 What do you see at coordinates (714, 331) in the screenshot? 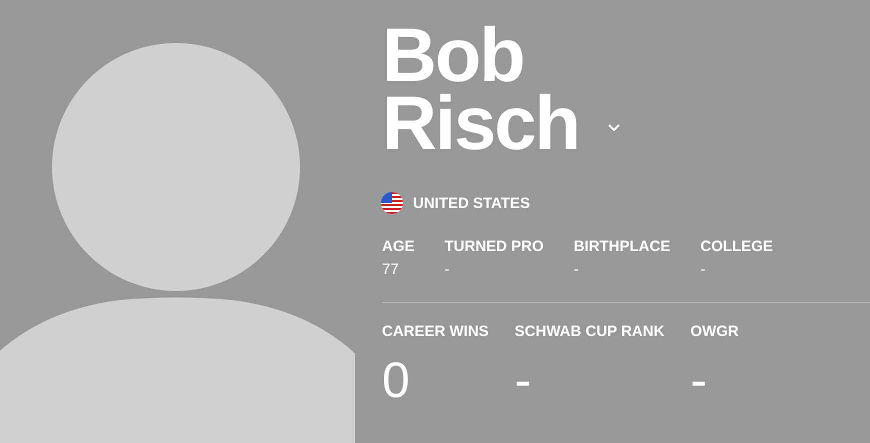
I see `stat-label: OWGR` at bounding box center [714, 331].